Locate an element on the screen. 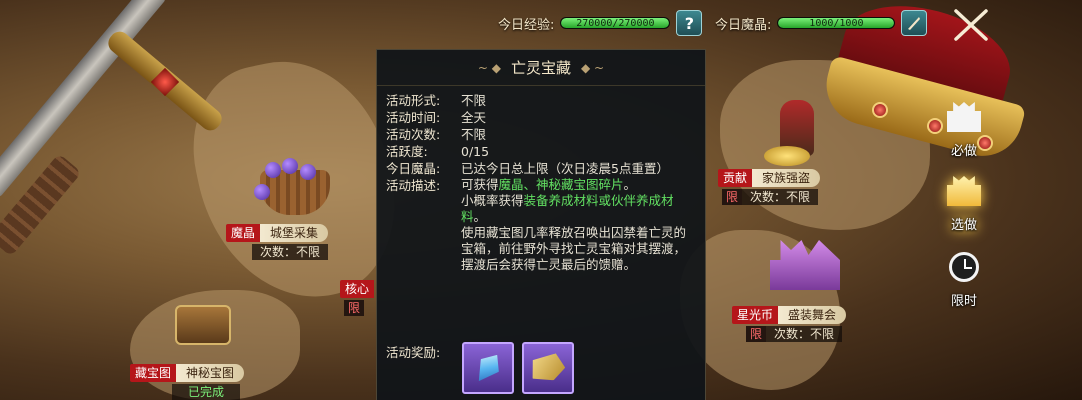  map-node-family-bandit-count: 限 次数：不限 is located at coordinates (770, 197).